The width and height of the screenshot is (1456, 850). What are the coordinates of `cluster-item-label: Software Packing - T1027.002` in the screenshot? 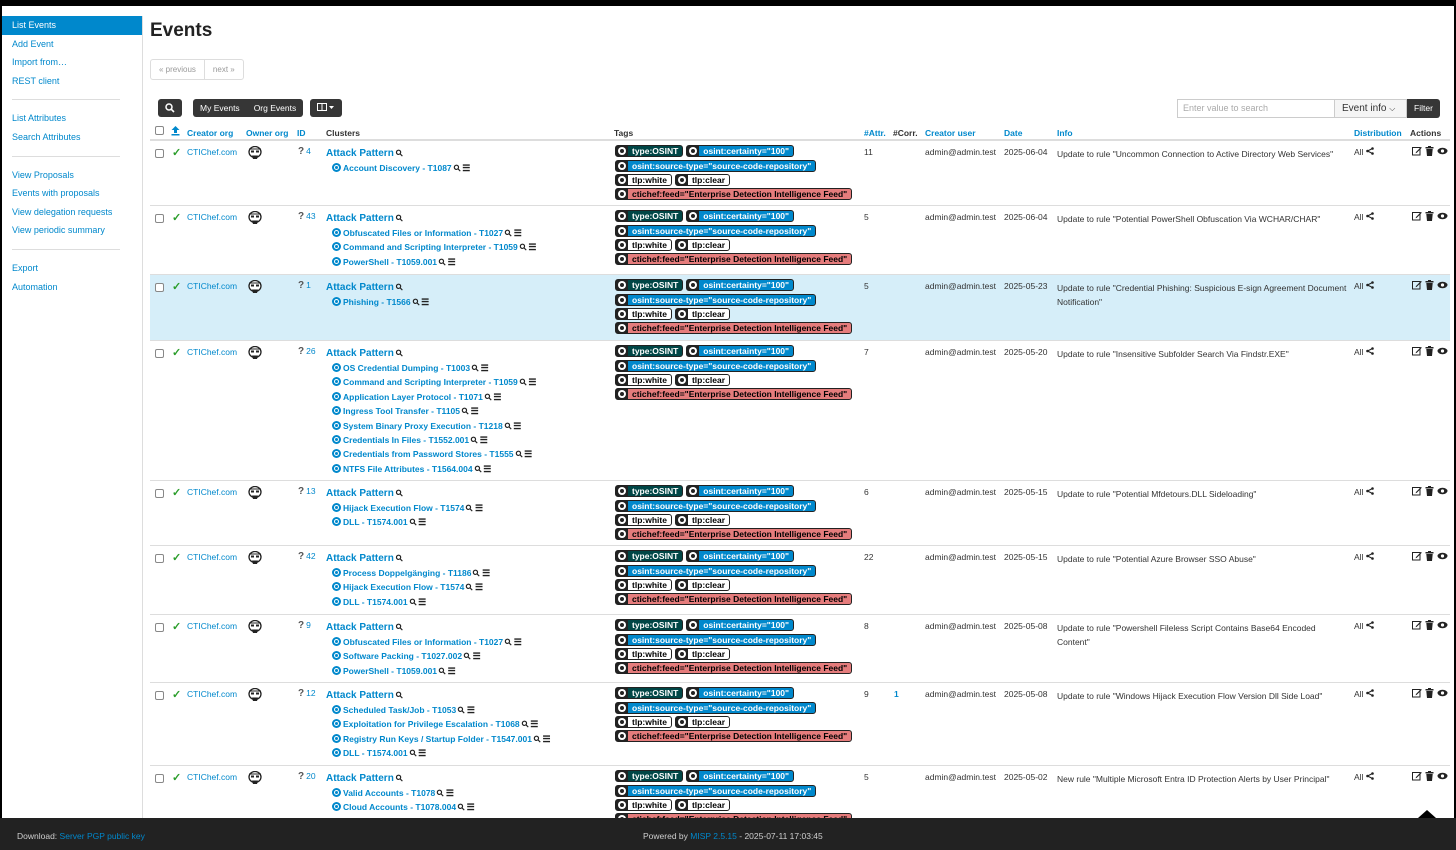 It's located at (402, 656).